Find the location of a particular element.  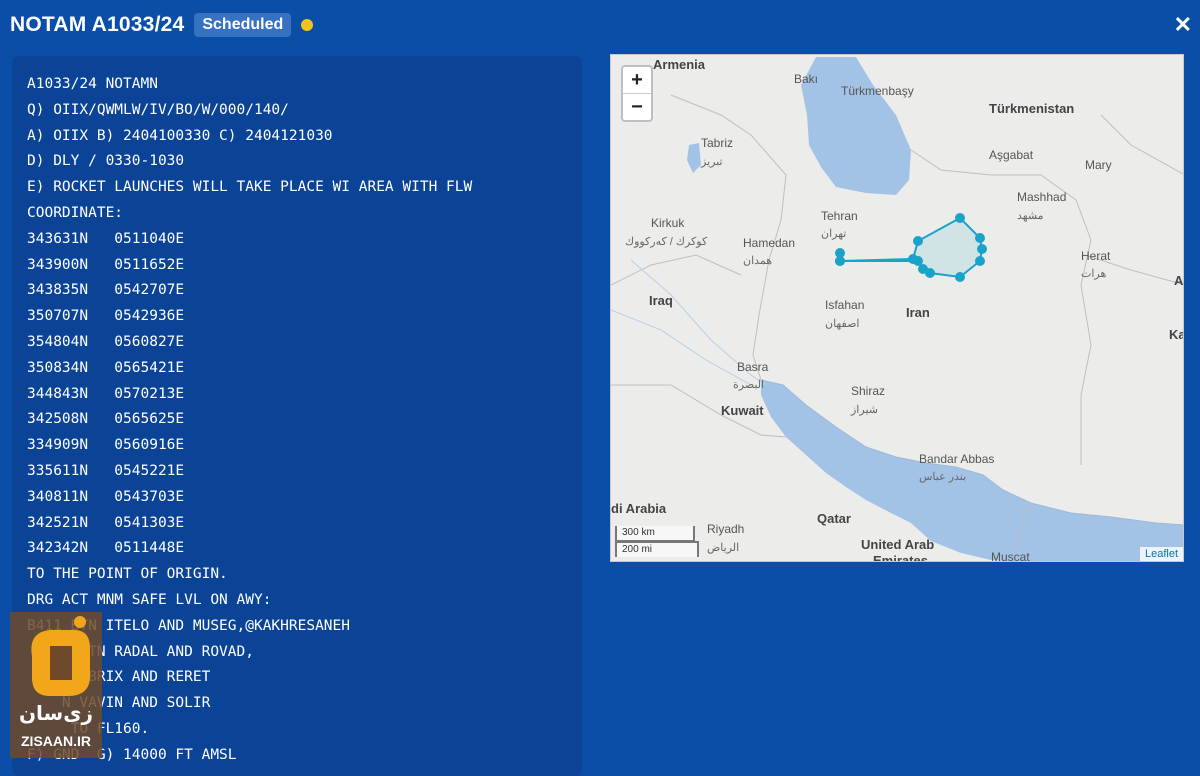

map-label-country: Iraq is located at coordinates (661, 300).